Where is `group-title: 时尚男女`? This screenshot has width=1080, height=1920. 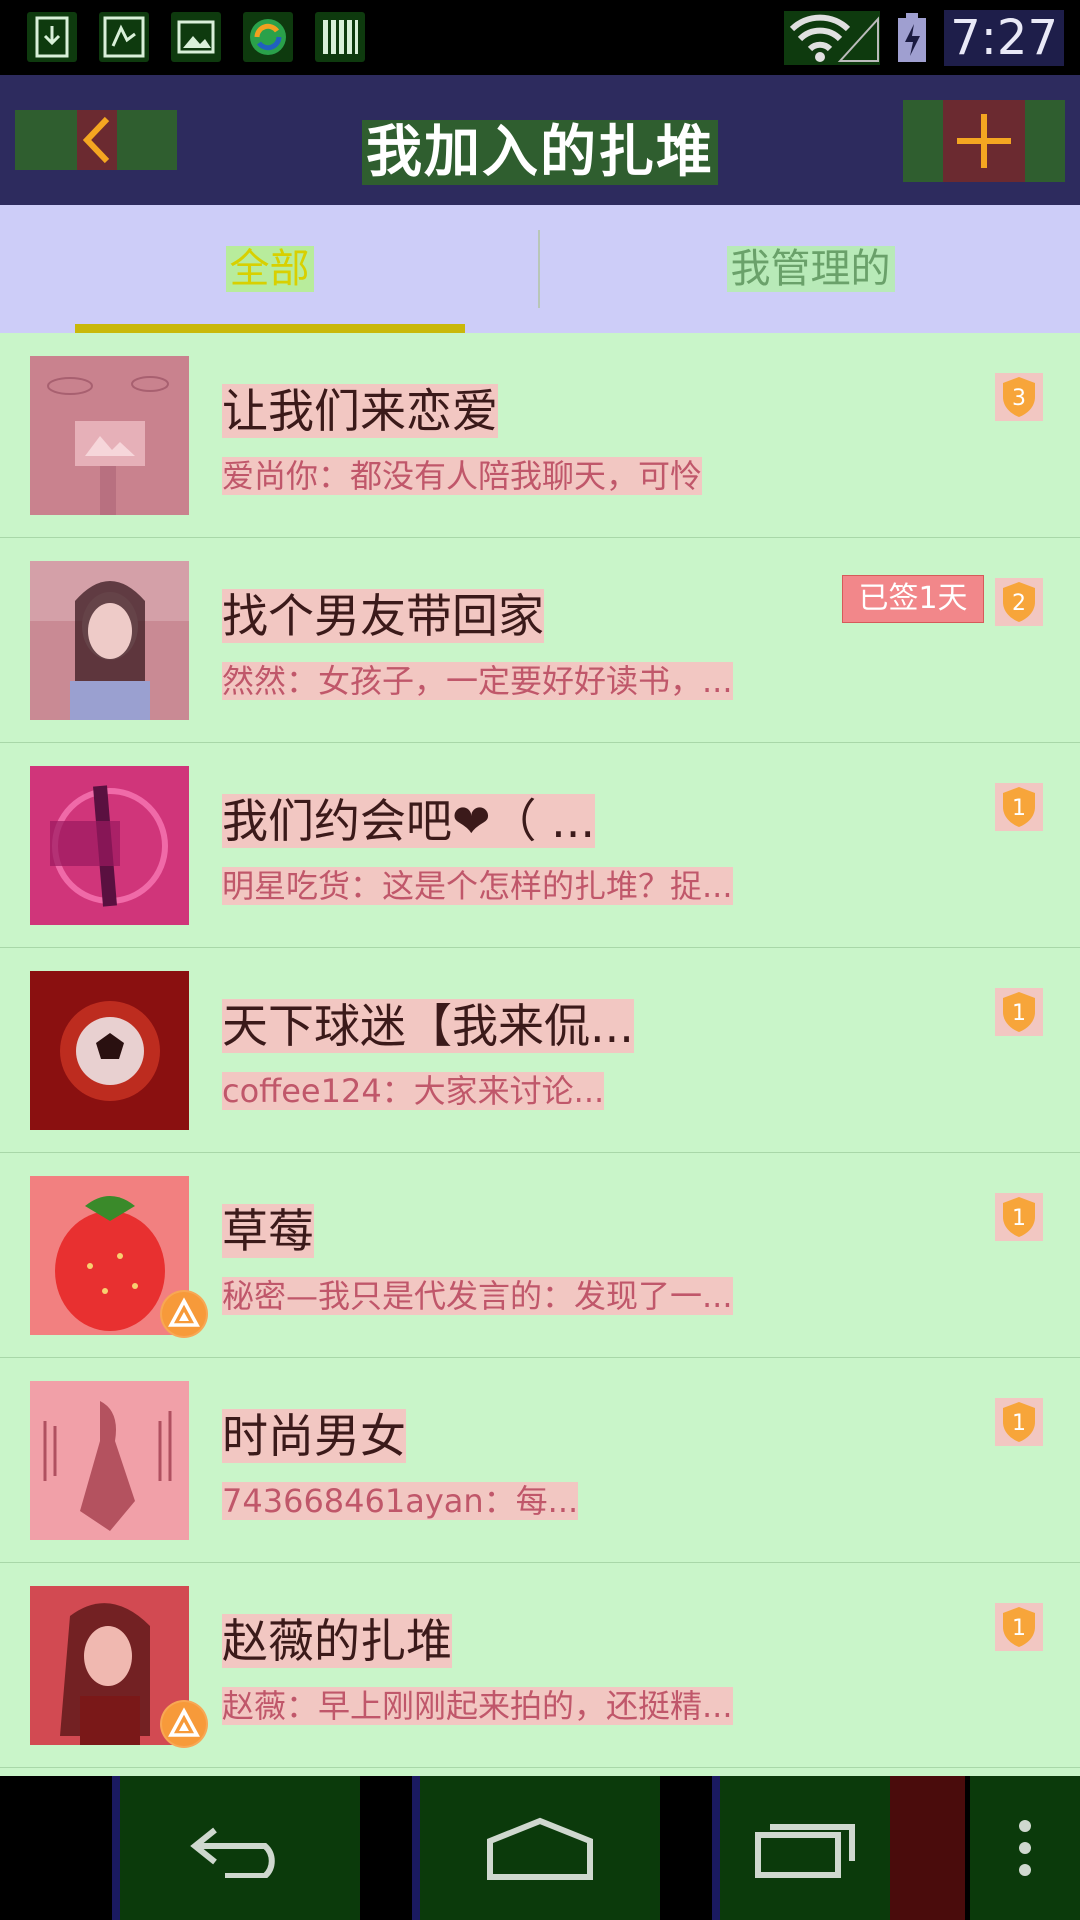
group-title: 时尚男女 is located at coordinates (314, 1436).